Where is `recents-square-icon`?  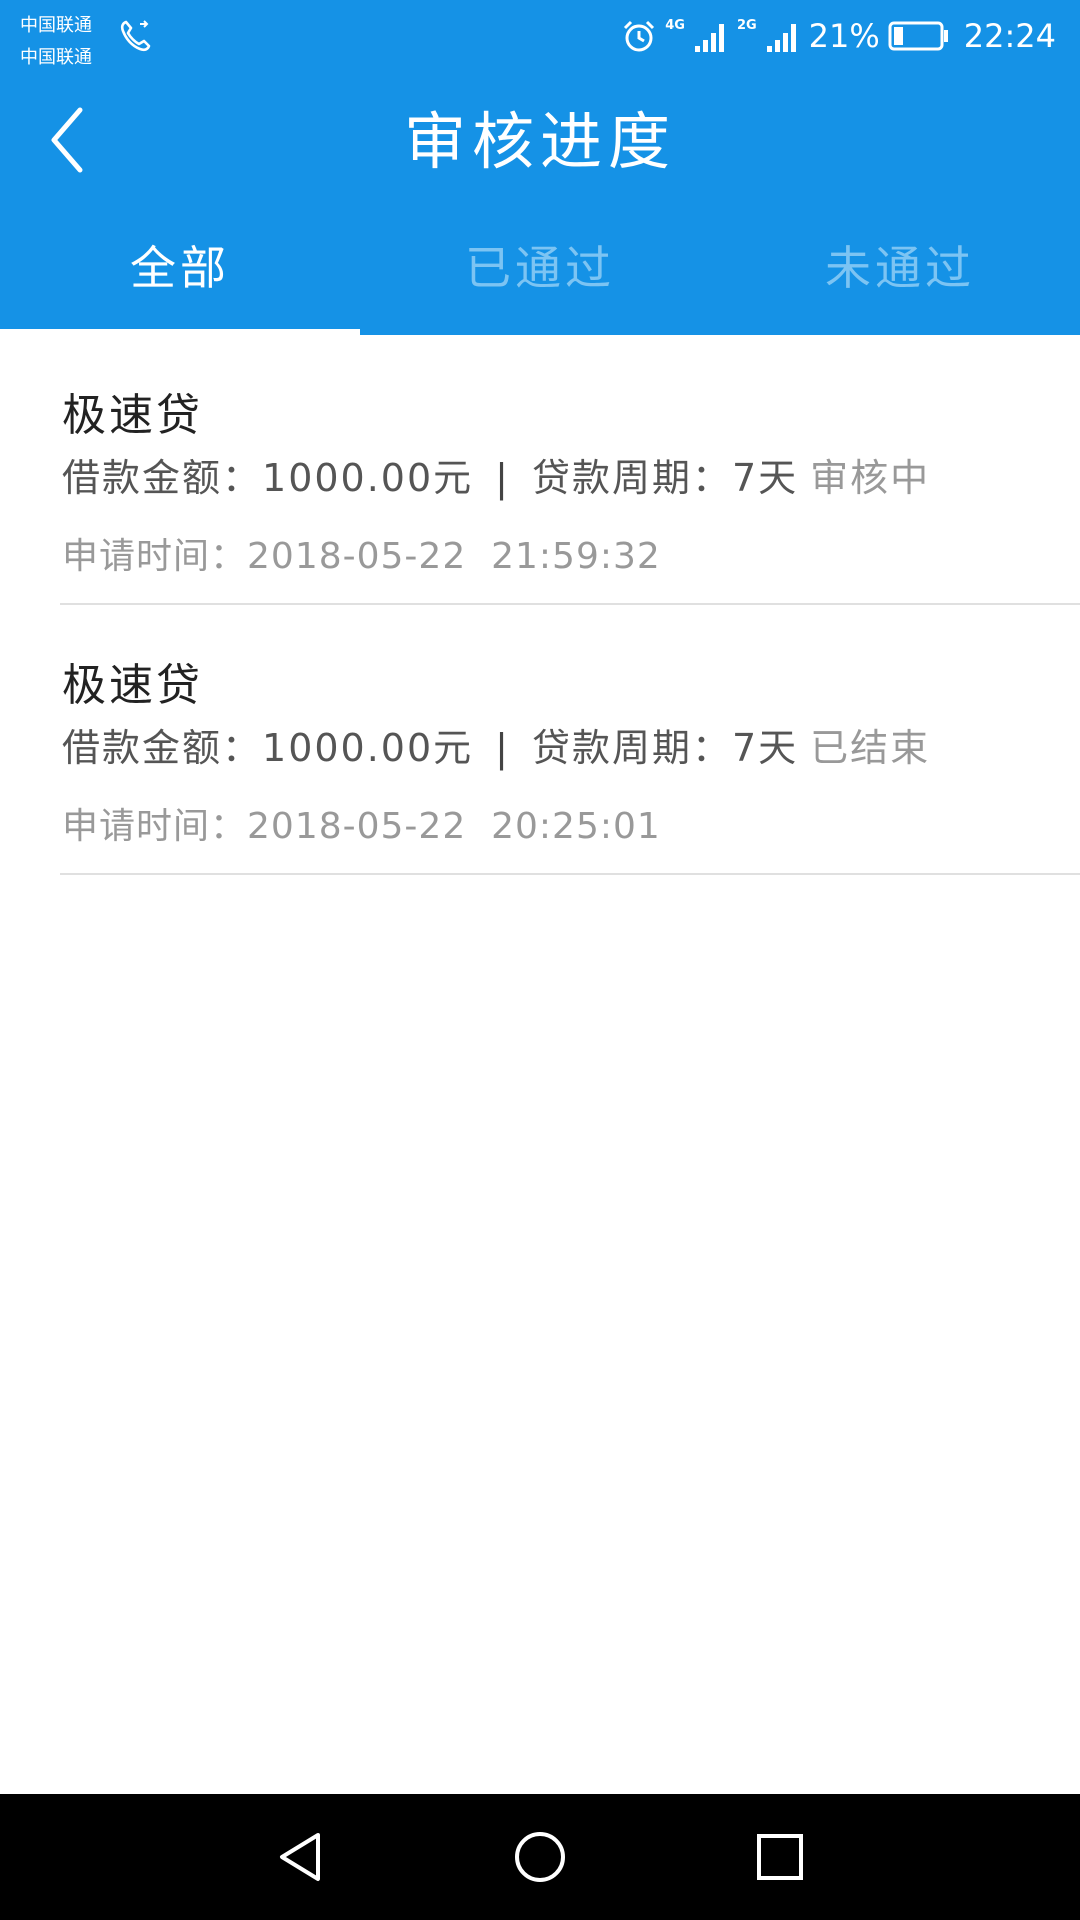 recents-square-icon is located at coordinates (780, 1857).